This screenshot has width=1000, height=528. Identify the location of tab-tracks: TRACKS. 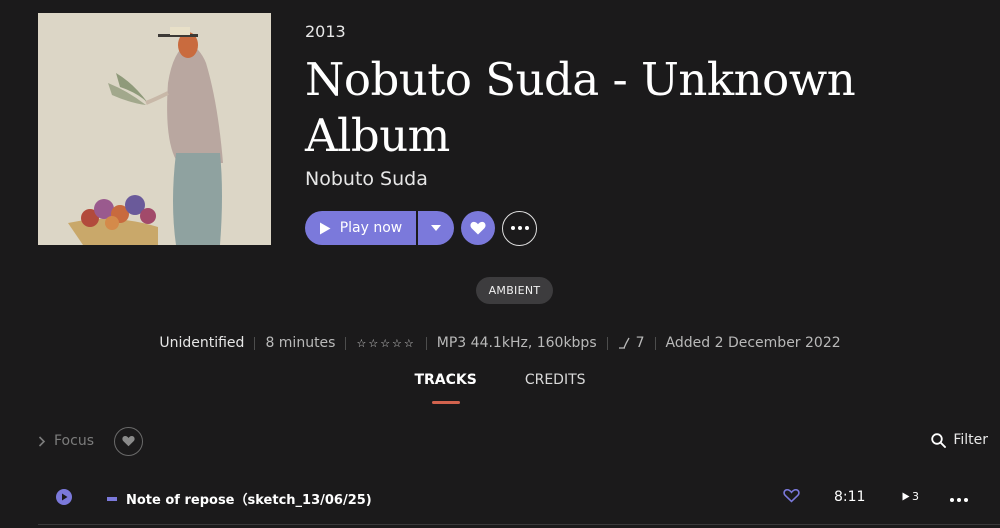
(445, 388).